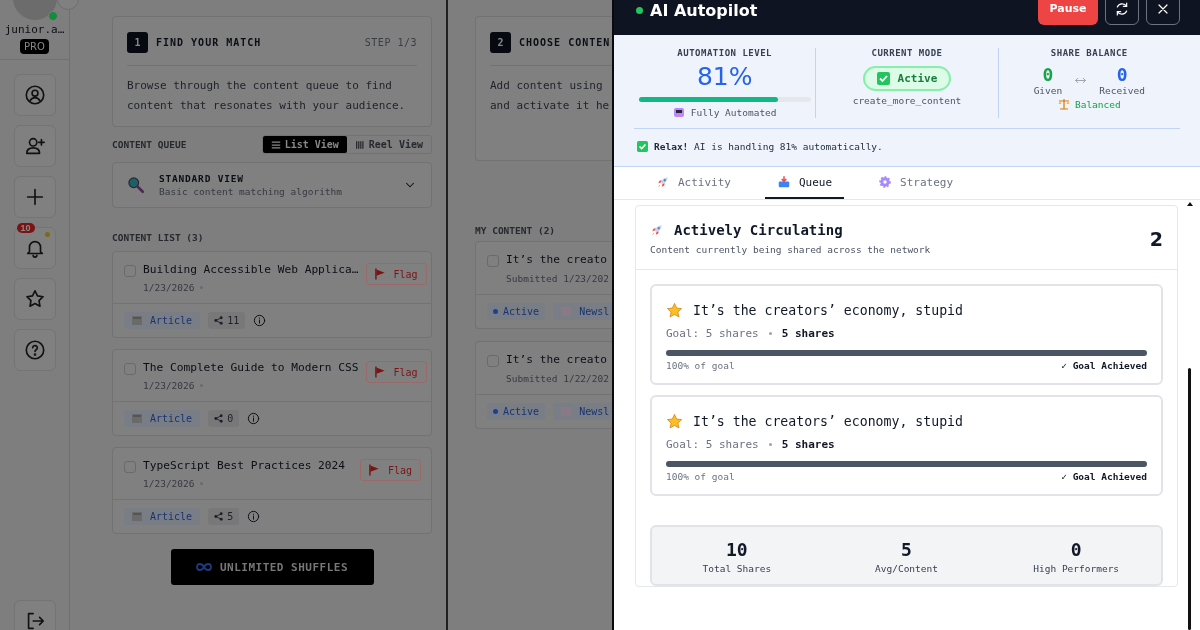  Describe the element at coordinates (203, 567) in the screenshot. I see `infinity-icon` at that location.